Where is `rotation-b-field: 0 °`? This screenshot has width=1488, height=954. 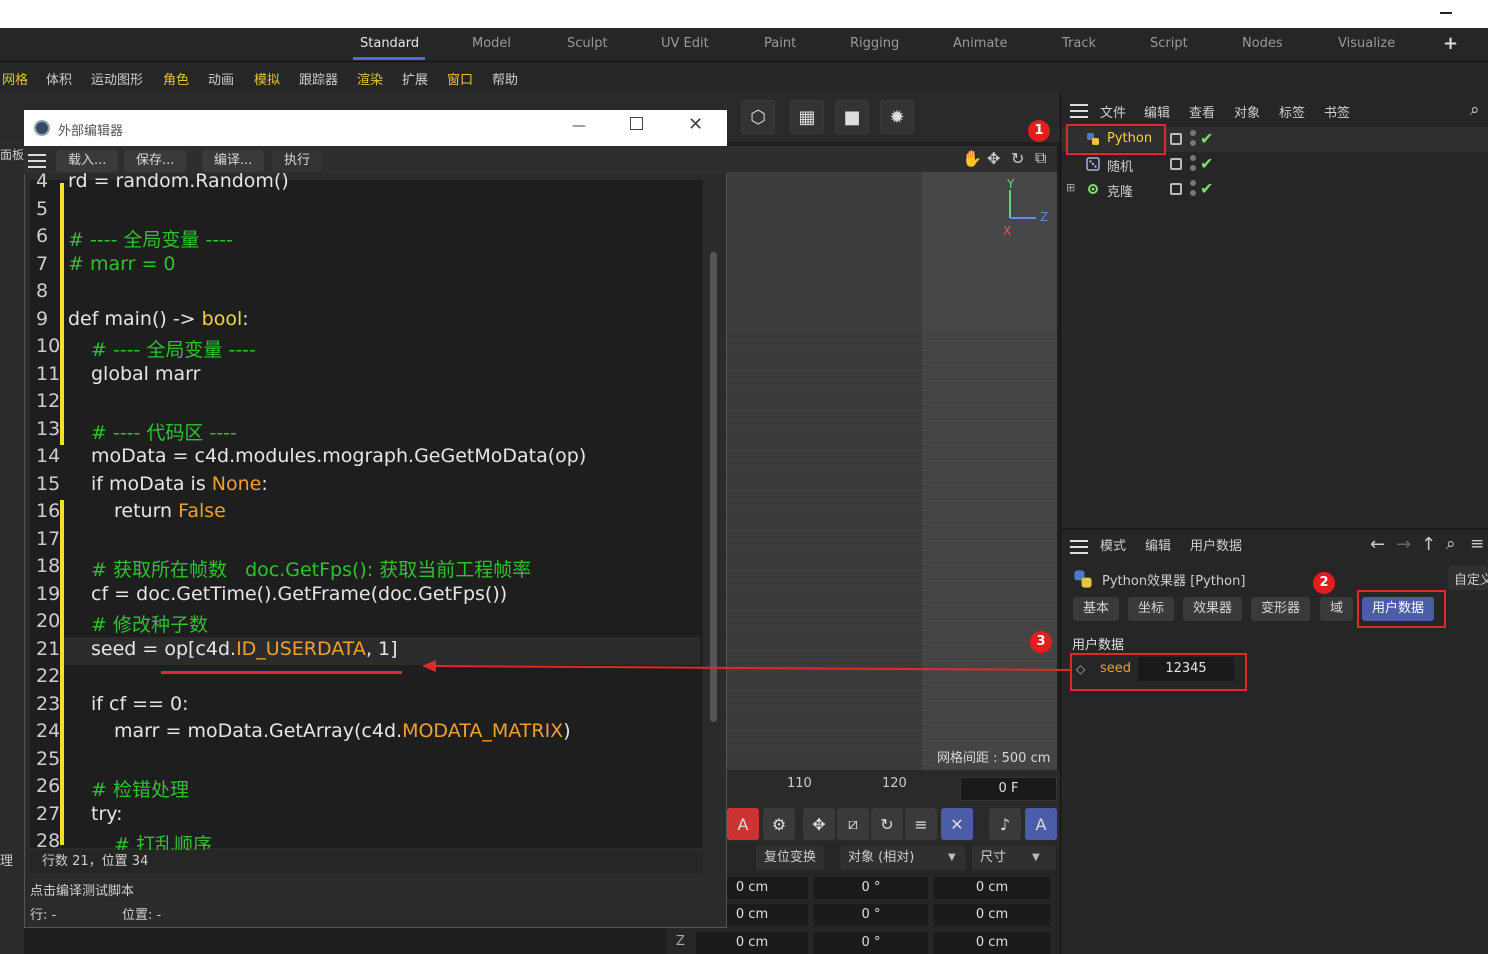 rotation-b-field: 0 ° is located at coordinates (871, 943).